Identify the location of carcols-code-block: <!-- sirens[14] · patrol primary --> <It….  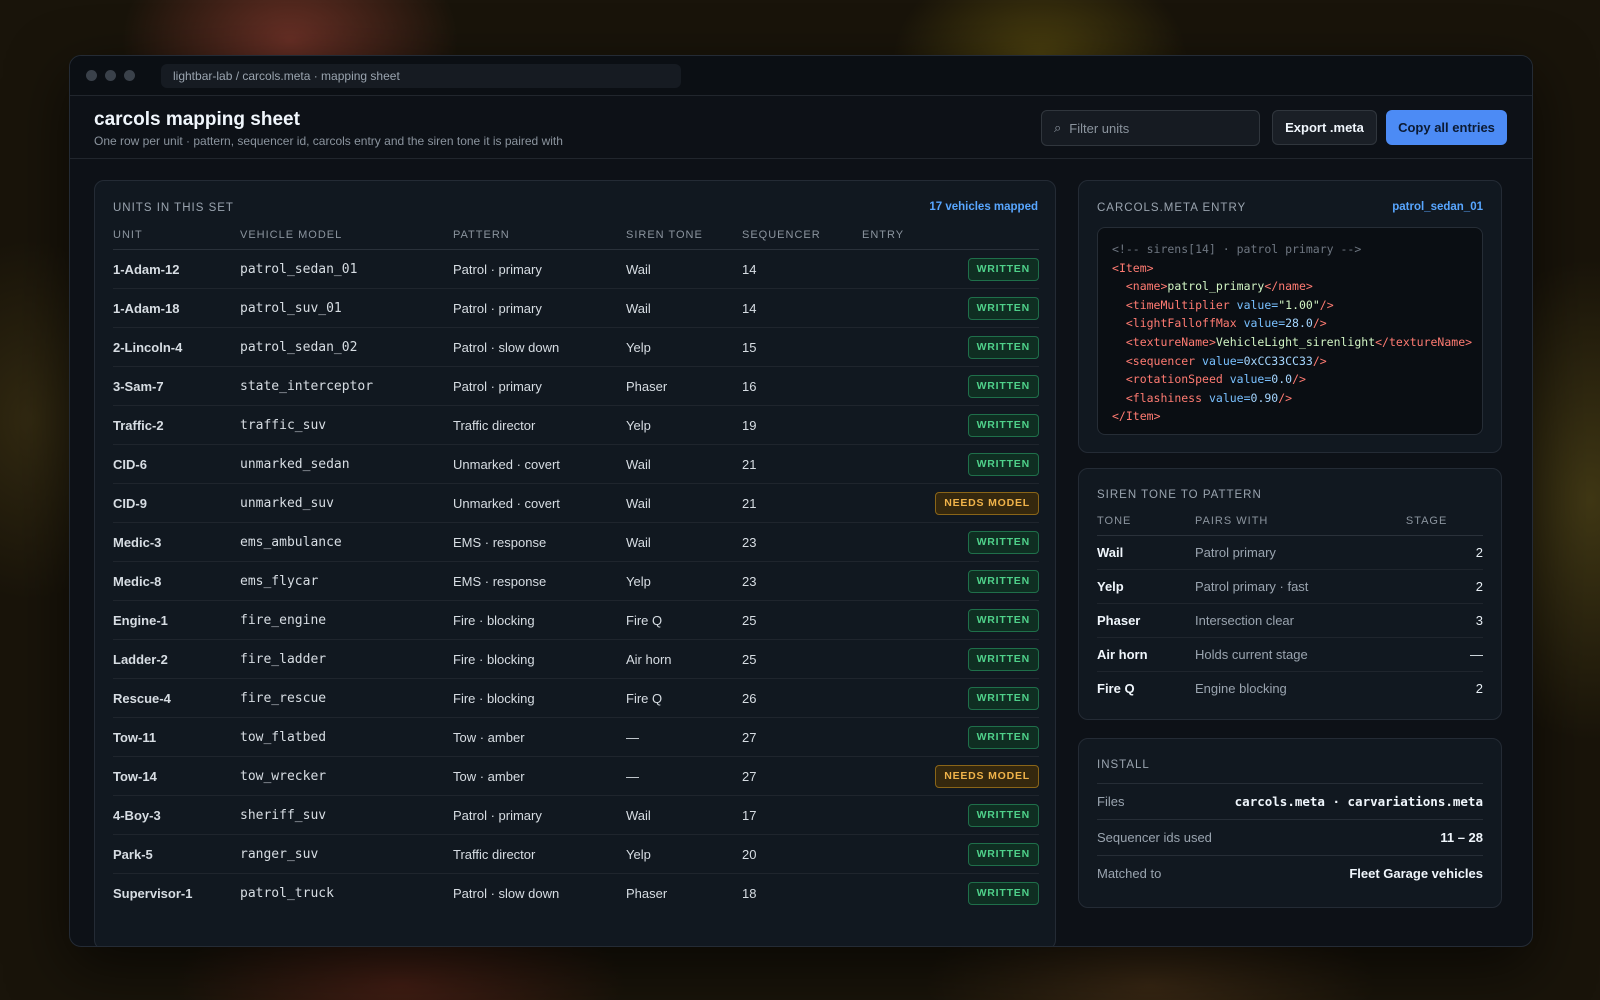
(1290, 331).